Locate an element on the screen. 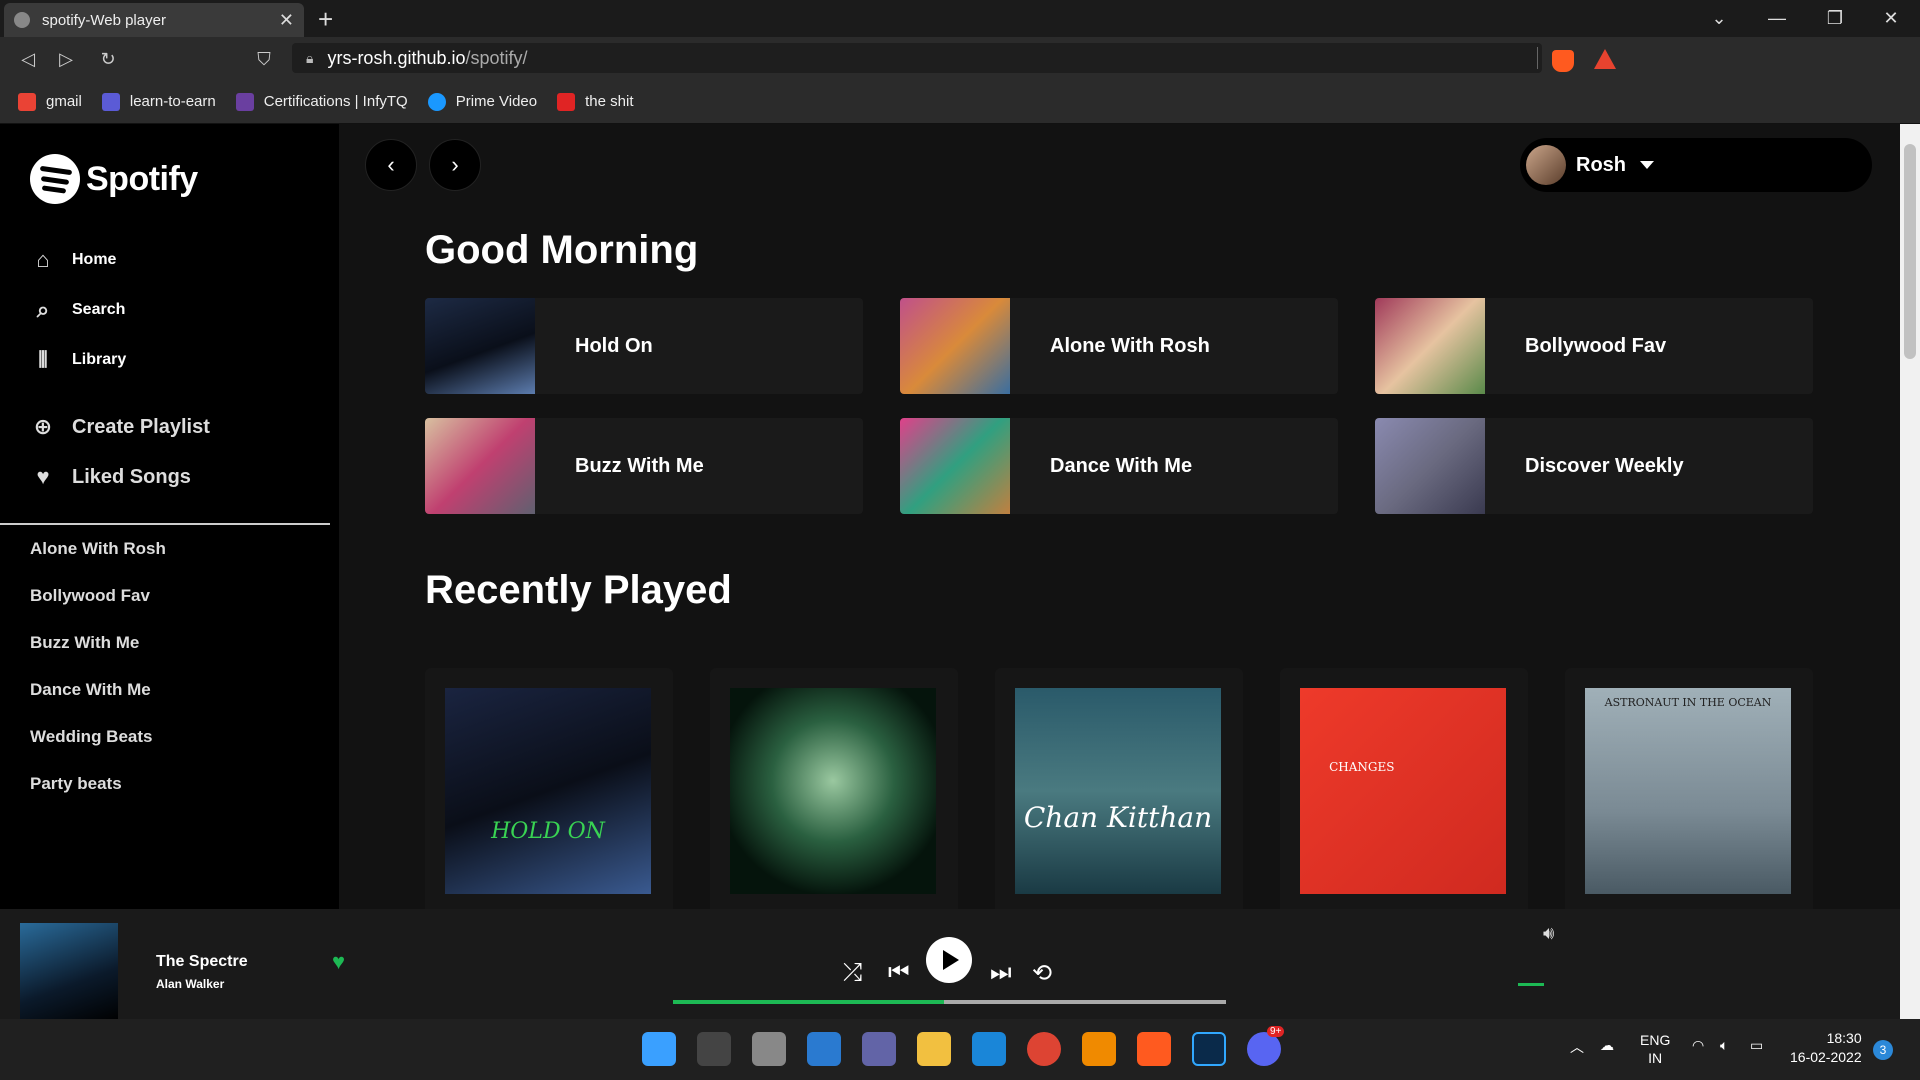  quick-card: Discover Weekly is located at coordinates (1594, 466).